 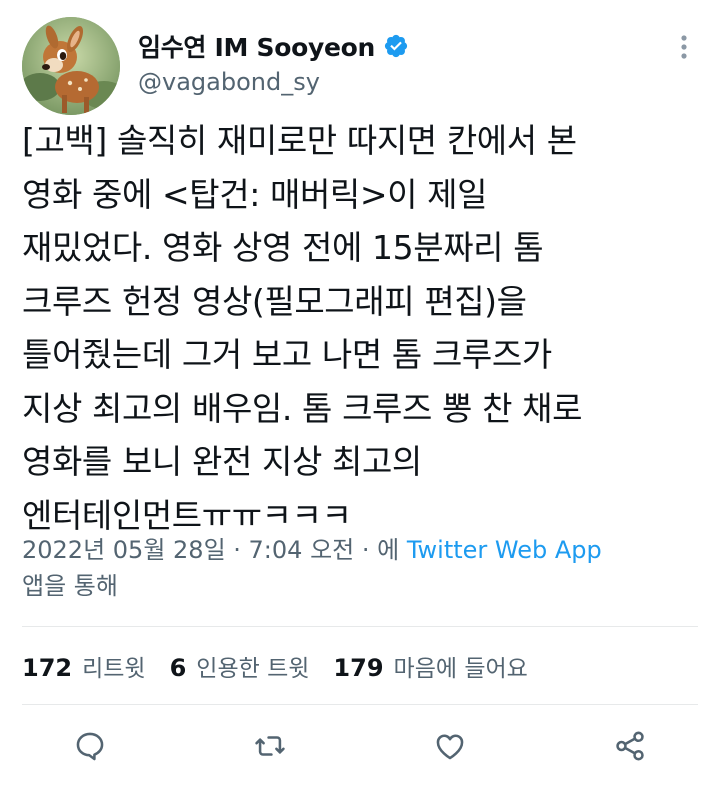 I want to click on retweet-button, so click(x=270, y=746).